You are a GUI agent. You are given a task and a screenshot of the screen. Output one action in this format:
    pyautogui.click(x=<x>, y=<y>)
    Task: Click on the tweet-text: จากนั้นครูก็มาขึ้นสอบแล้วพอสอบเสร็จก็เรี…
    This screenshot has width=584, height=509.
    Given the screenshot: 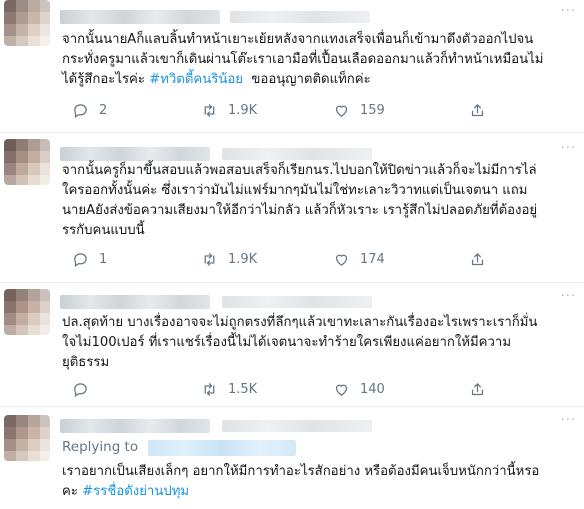 What is the action you would take?
    pyautogui.click(x=320, y=201)
    